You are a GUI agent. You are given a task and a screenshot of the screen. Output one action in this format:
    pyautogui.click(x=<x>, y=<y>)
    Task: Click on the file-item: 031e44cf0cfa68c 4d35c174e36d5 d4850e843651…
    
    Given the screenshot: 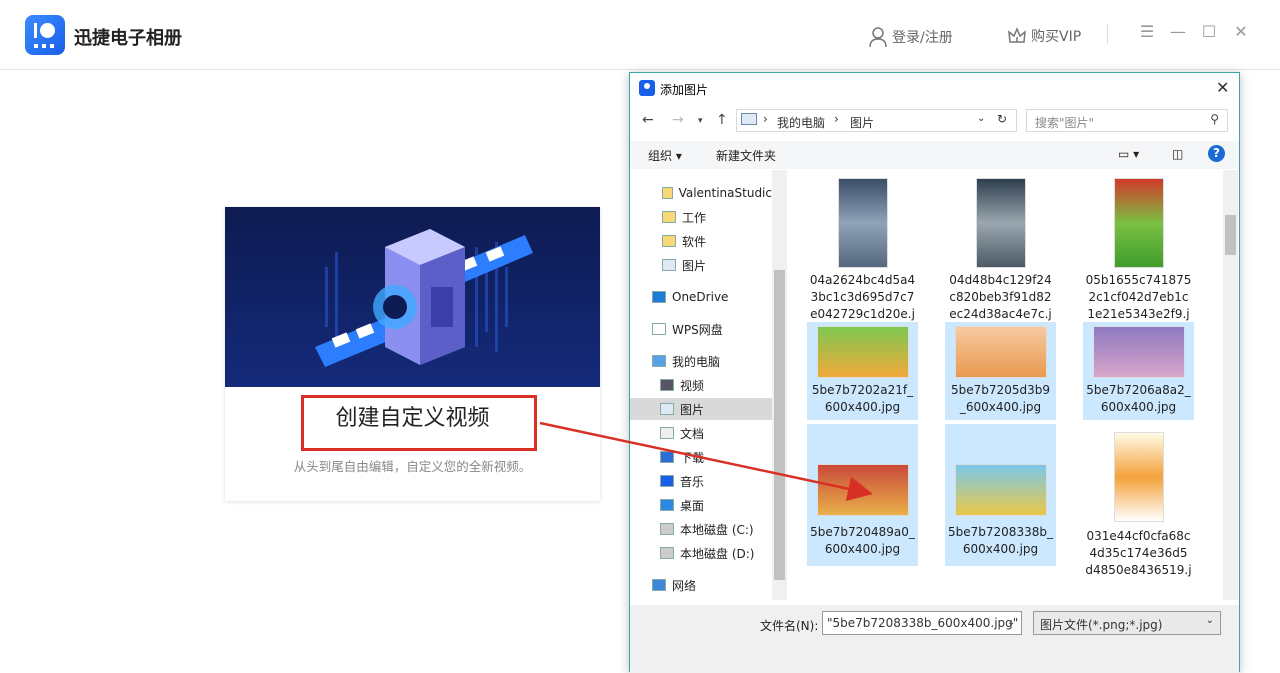 What is the action you would take?
    pyautogui.click(x=1138, y=500)
    